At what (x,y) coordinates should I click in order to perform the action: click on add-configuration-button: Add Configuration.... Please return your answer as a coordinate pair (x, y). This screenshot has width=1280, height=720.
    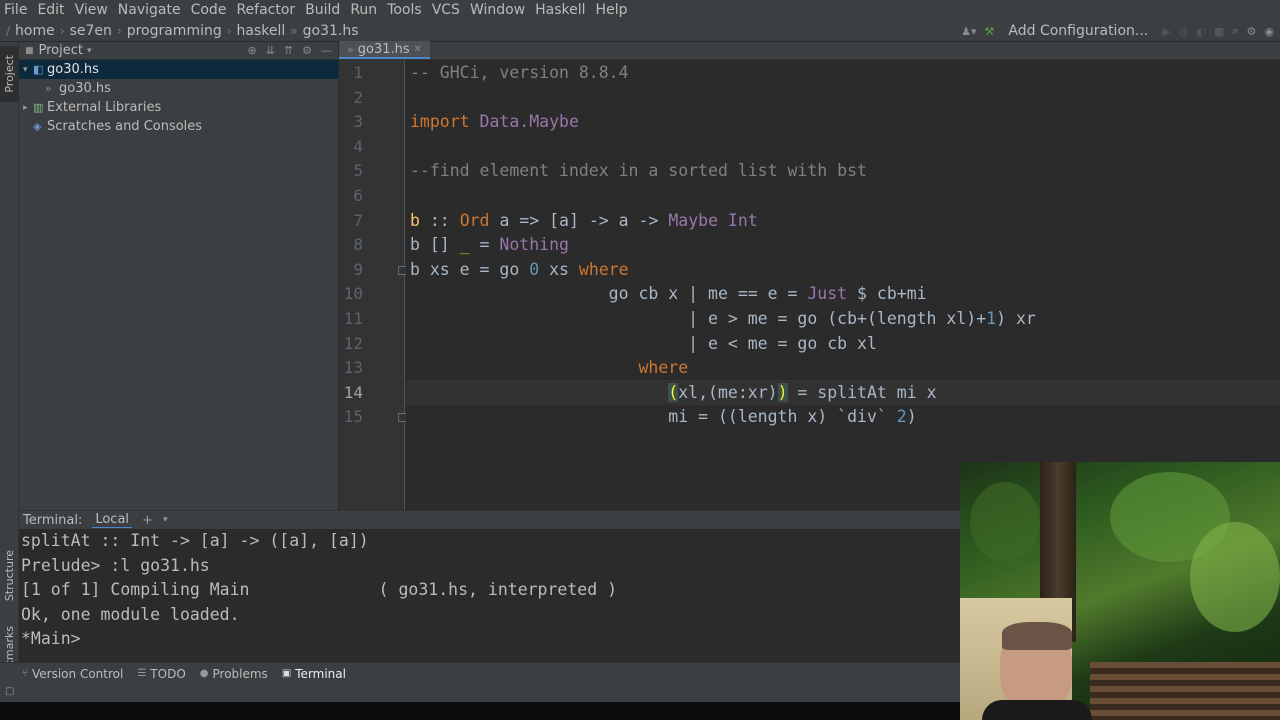
    Looking at the image, I should click on (1078, 31).